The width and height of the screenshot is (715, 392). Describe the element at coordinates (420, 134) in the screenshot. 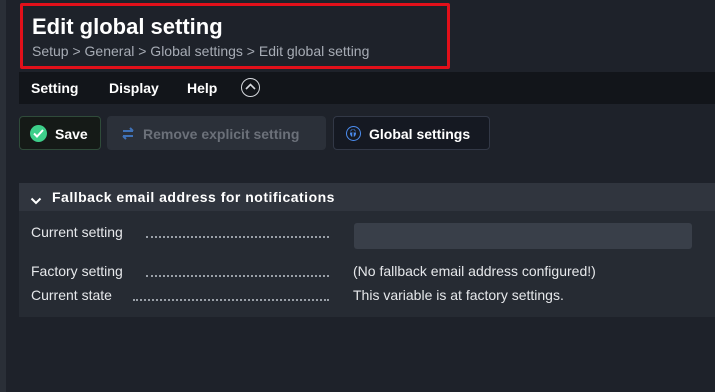

I see `global-settings-label: Global settings` at that location.